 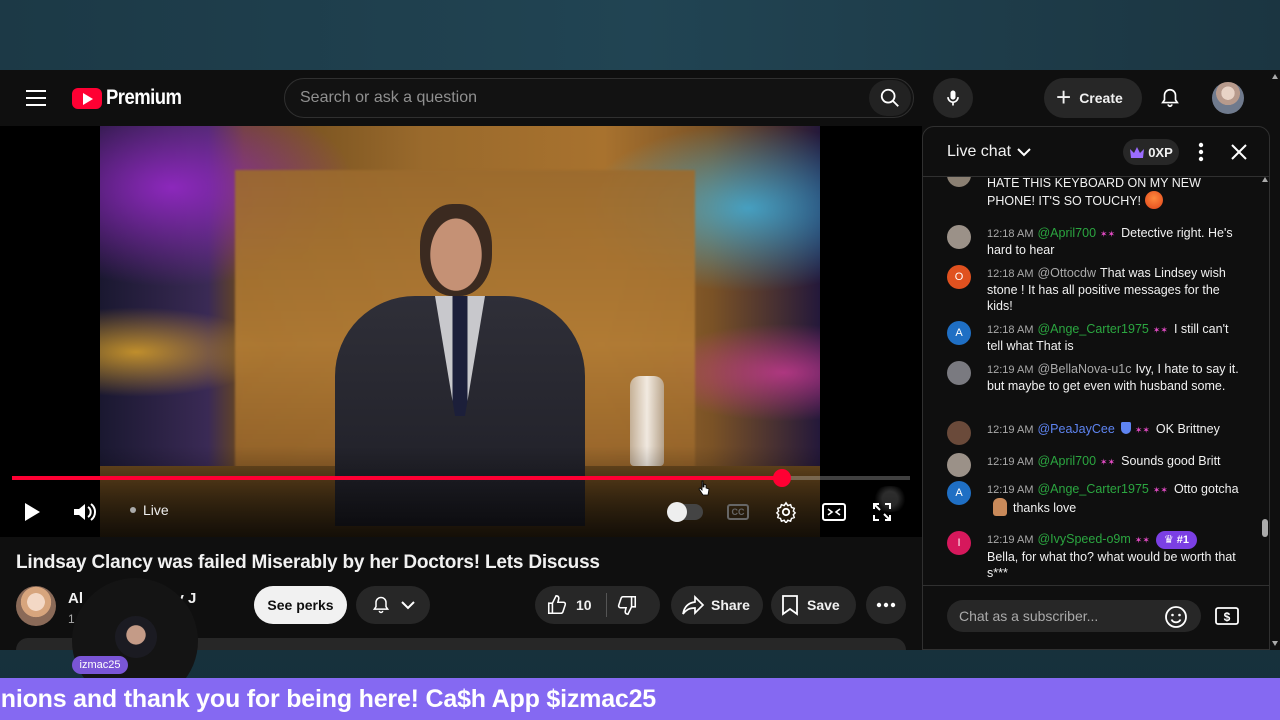 What do you see at coordinates (1228, 98) in the screenshot?
I see `account-avatar` at bounding box center [1228, 98].